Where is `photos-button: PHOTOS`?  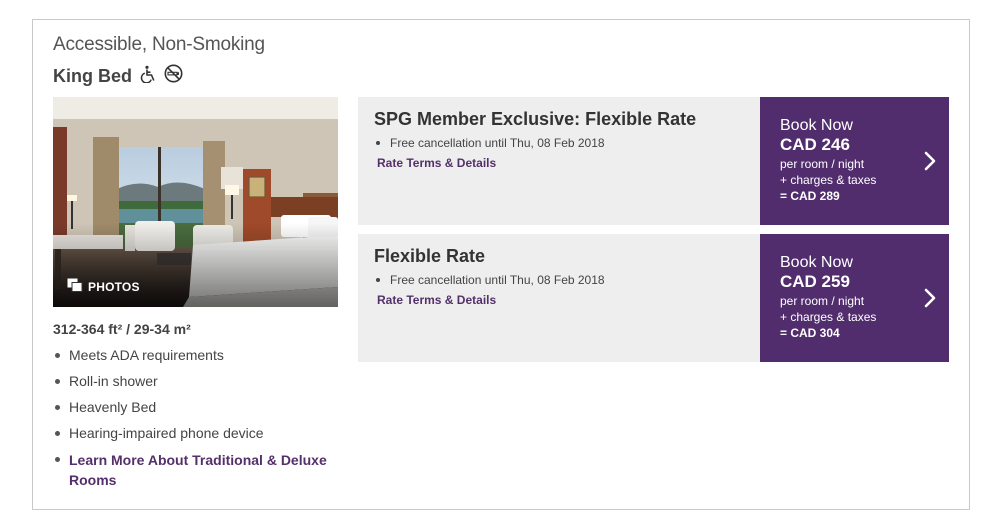 photos-button: PHOTOS is located at coordinates (103, 286).